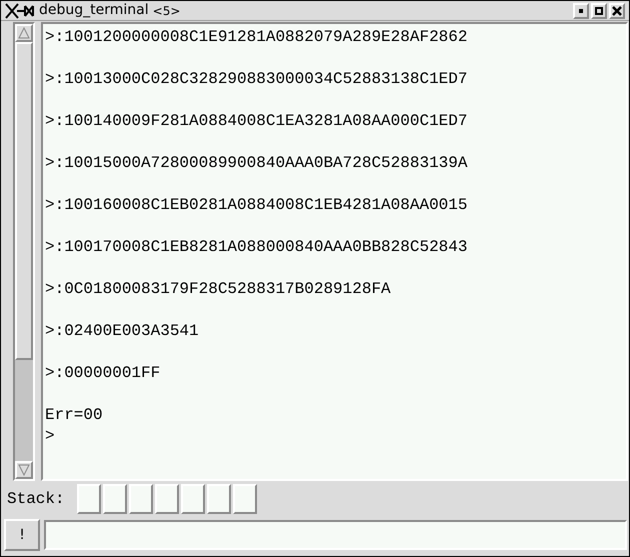 This screenshot has width=630, height=557. Describe the element at coordinates (335, 535) in the screenshot. I see `command-field` at that location.